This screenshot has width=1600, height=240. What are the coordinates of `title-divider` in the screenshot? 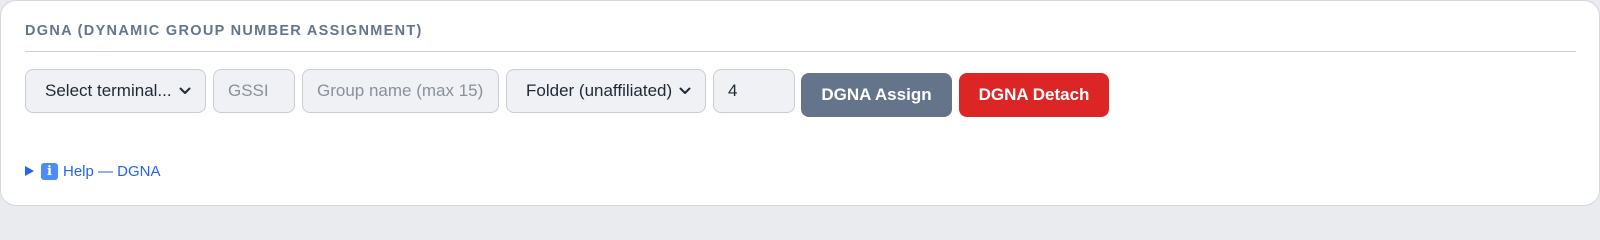 It's located at (800, 51).